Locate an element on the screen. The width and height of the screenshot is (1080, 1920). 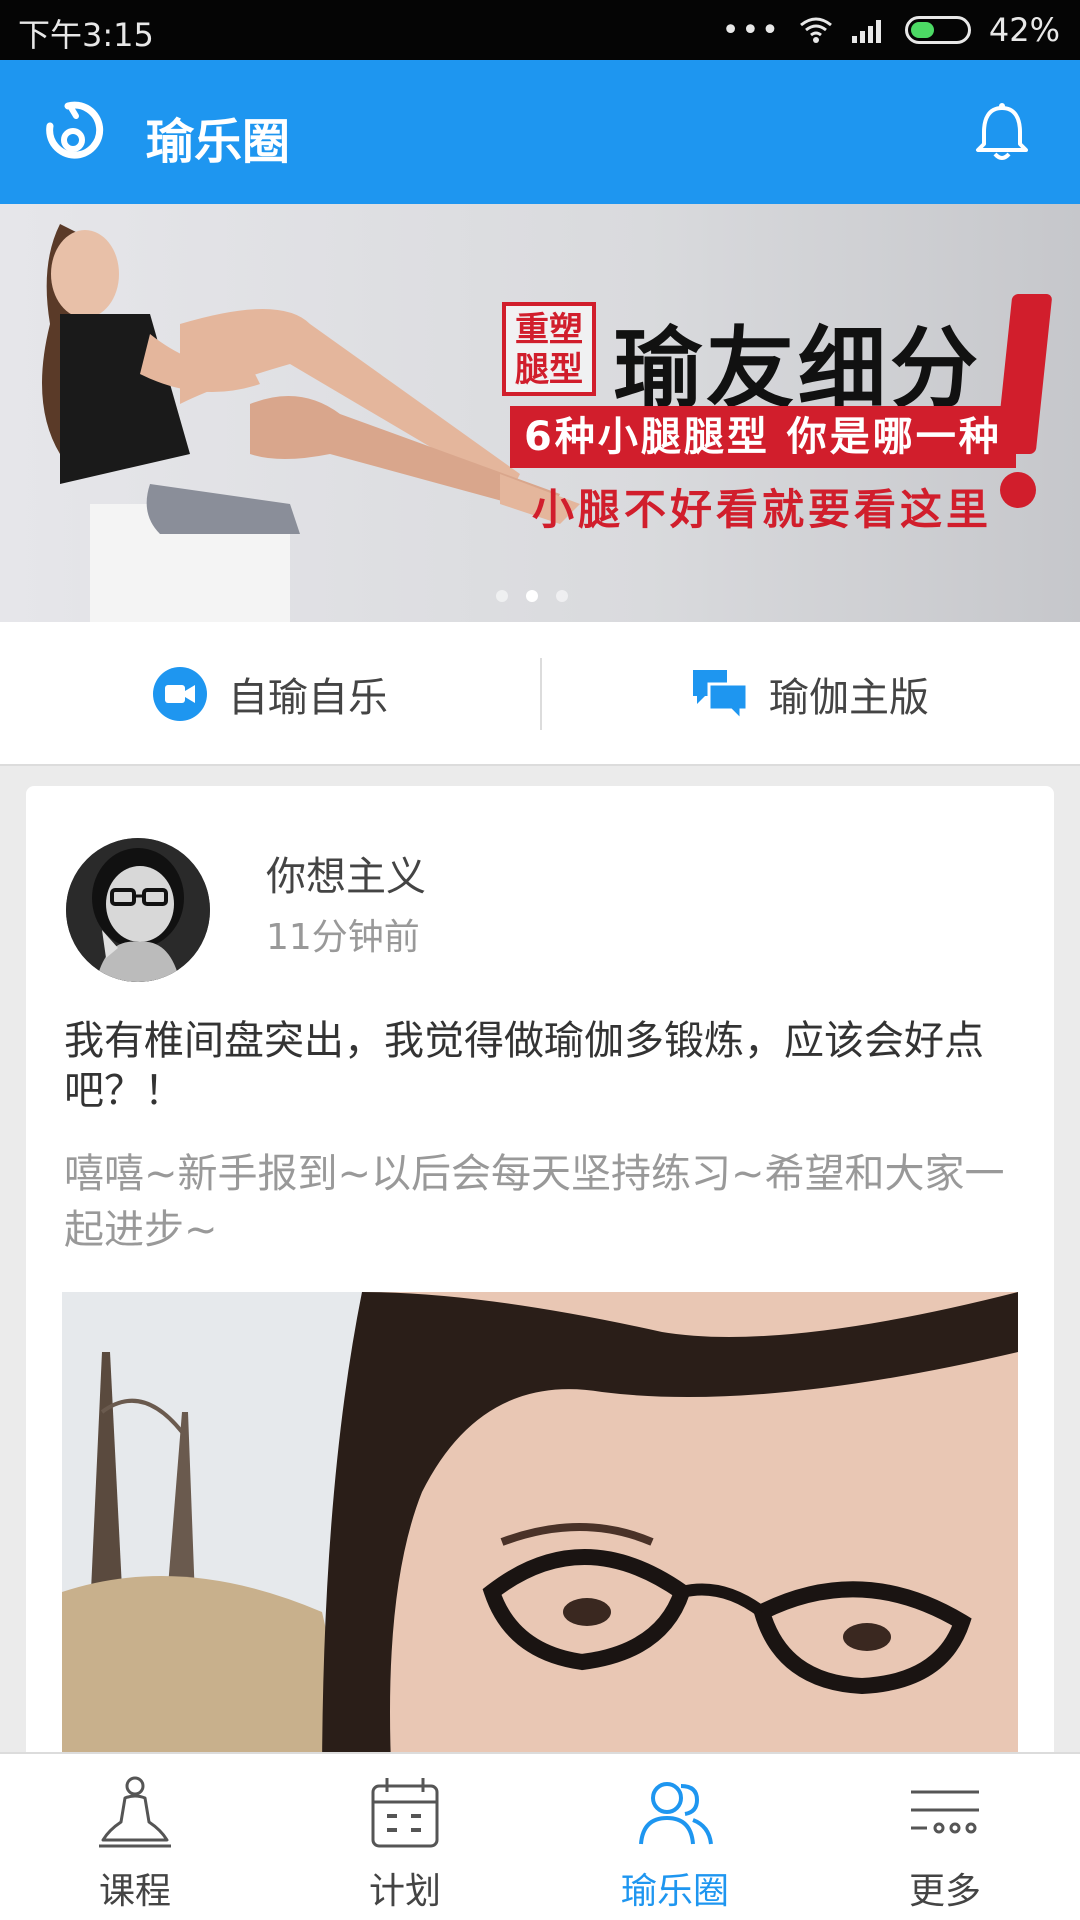
app-title: 瑜乐圈 is located at coordinates (218, 142).